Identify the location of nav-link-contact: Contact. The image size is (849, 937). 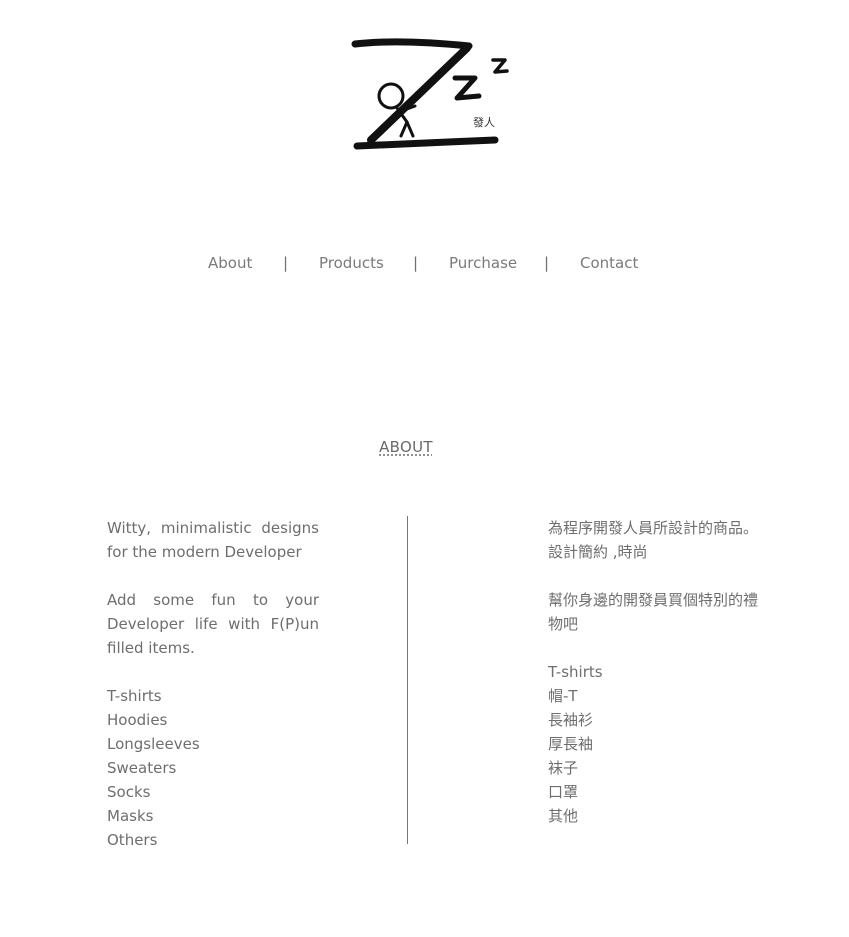
(609, 263).